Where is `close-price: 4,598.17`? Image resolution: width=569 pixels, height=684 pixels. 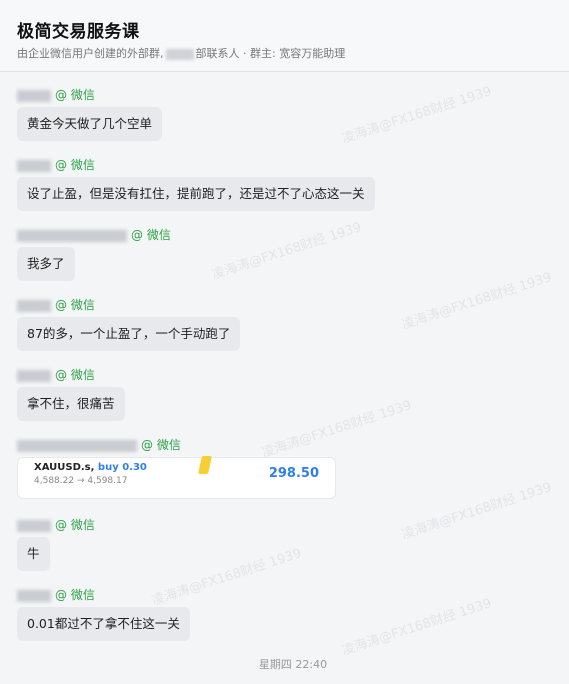
close-price: 4,598.17 is located at coordinates (107, 481).